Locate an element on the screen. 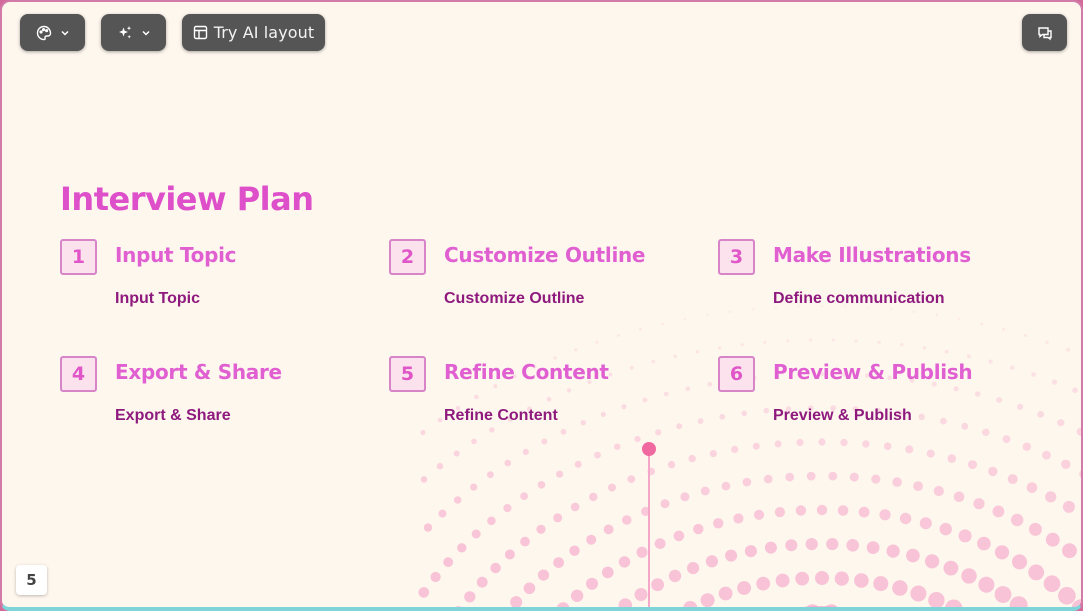  page-number-badge: 5 is located at coordinates (31, 580).